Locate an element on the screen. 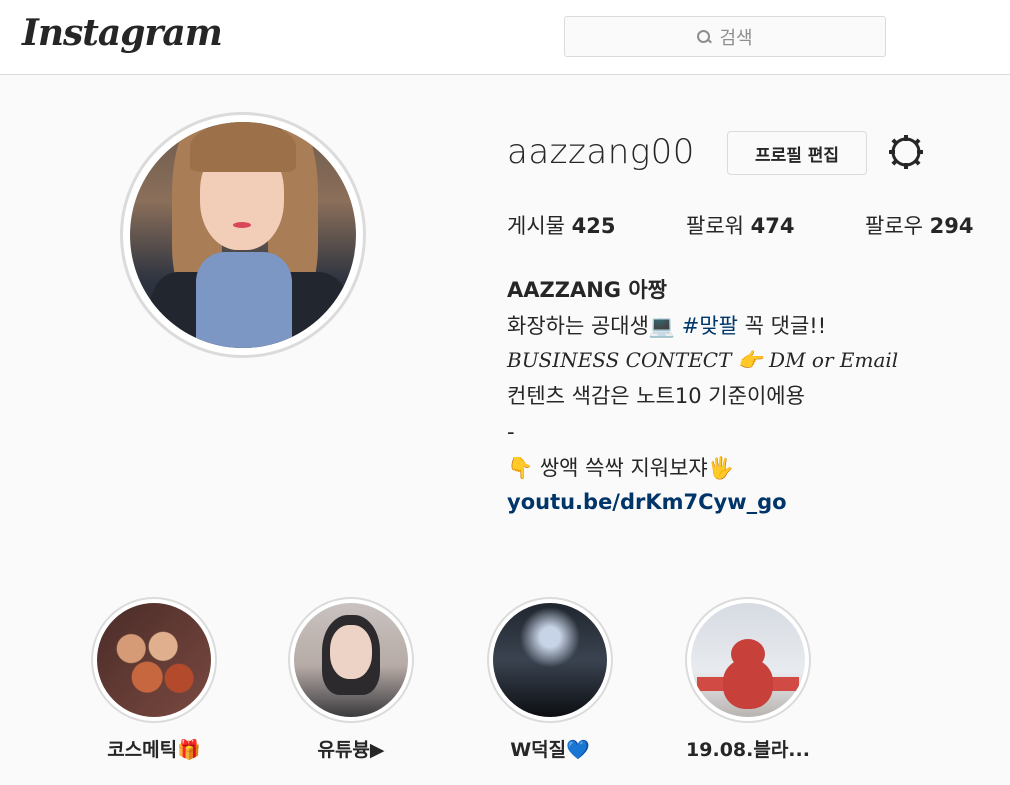 This screenshot has width=1010, height=785. highlight-label: 유튜븅▶ is located at coordinates (351, 750).